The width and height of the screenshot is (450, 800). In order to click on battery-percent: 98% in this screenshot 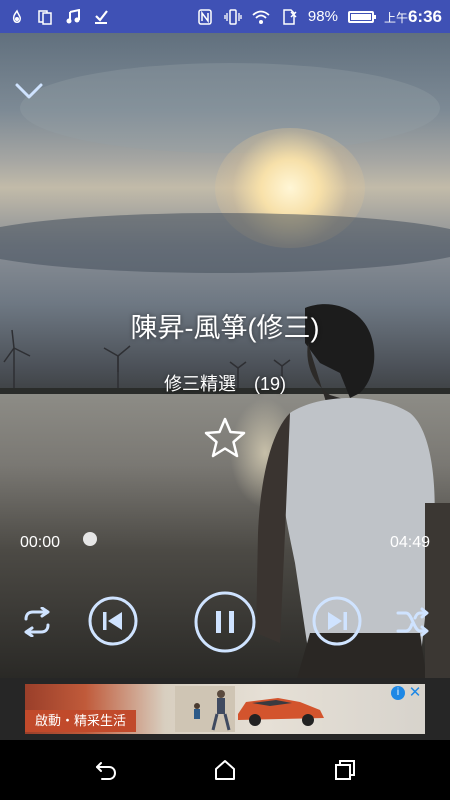, I will do `click(322, 16)`.